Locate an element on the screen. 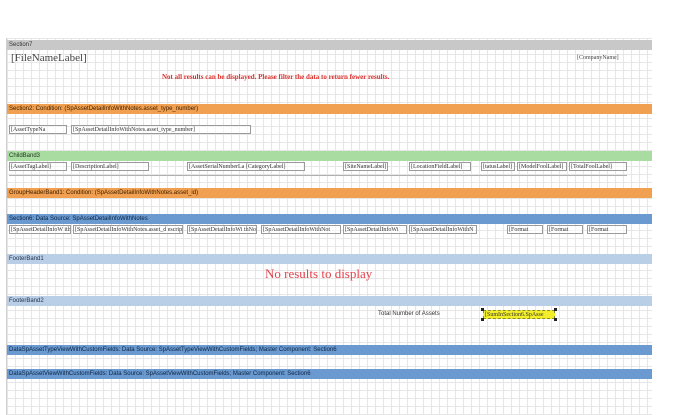  field-asset-serial: [SpAssetDetailInfoWi thNotes.asset_se is located at coordinates (222, 229).